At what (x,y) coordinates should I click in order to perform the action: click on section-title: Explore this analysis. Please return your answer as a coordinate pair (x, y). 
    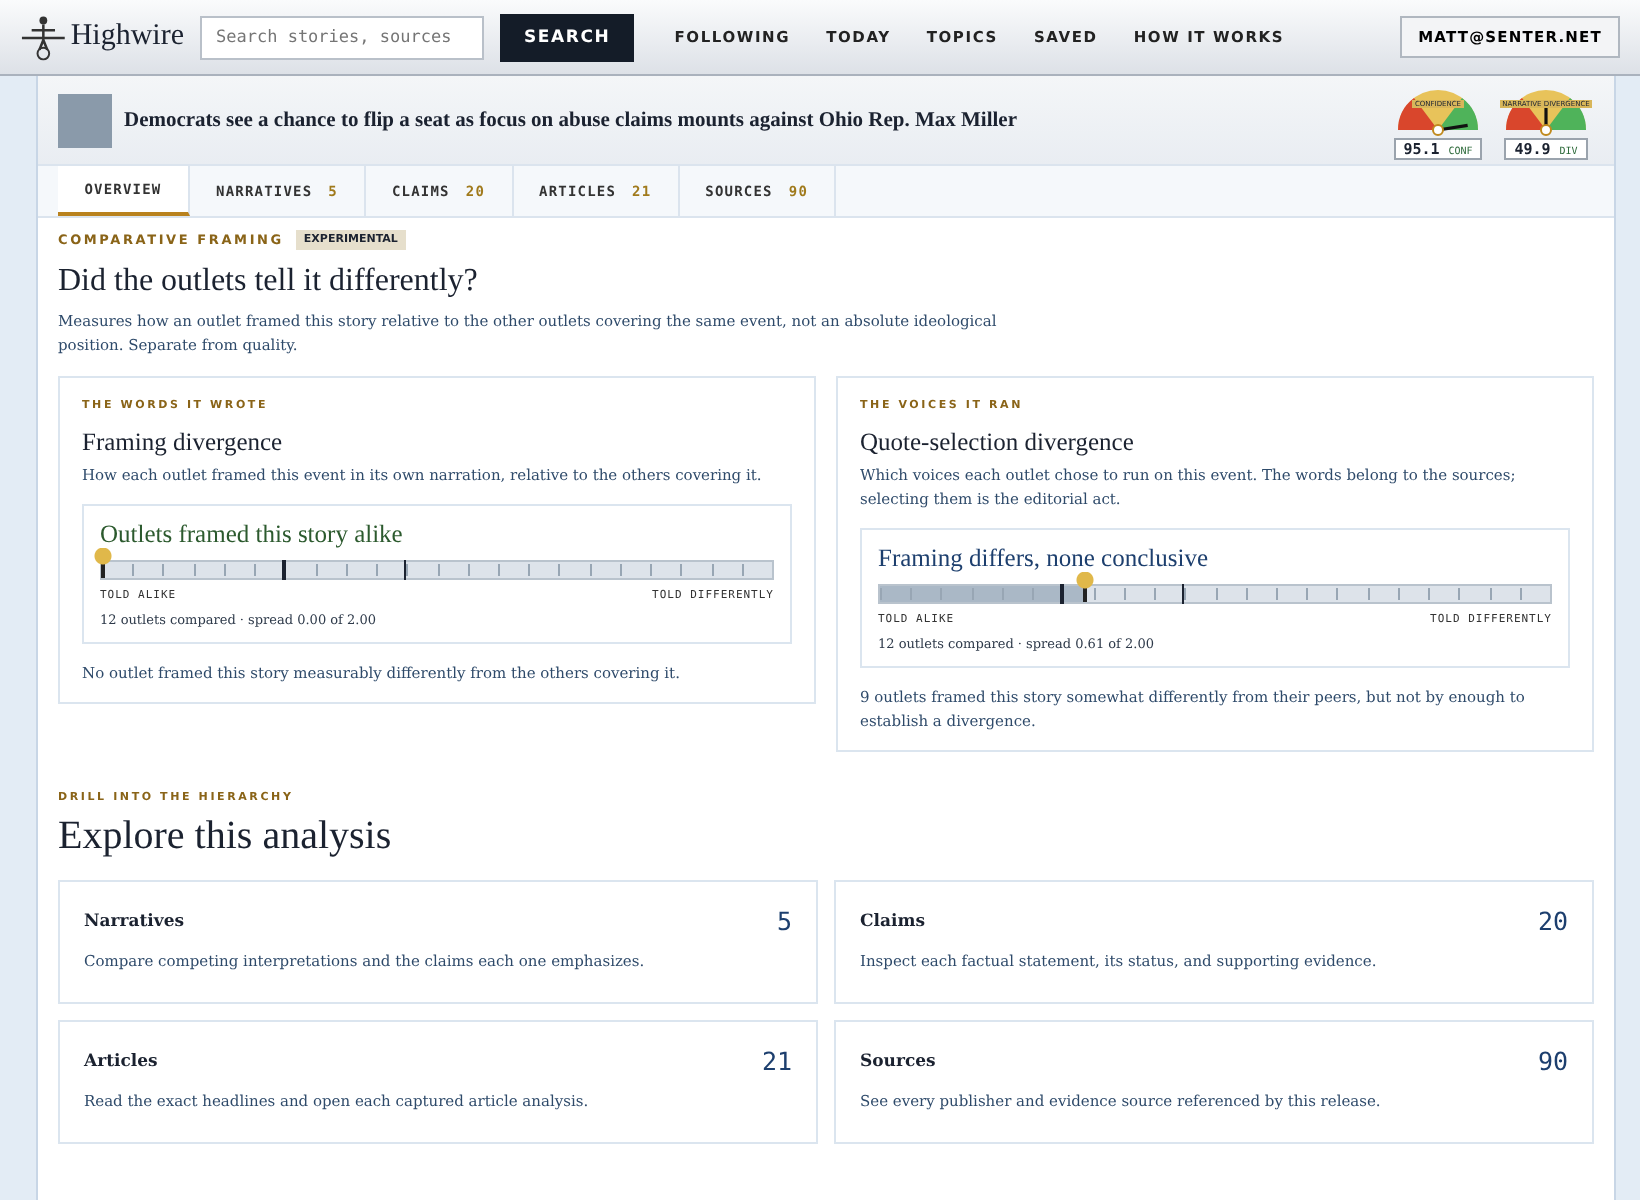
    Looking at the image, I should click on (226, 837).